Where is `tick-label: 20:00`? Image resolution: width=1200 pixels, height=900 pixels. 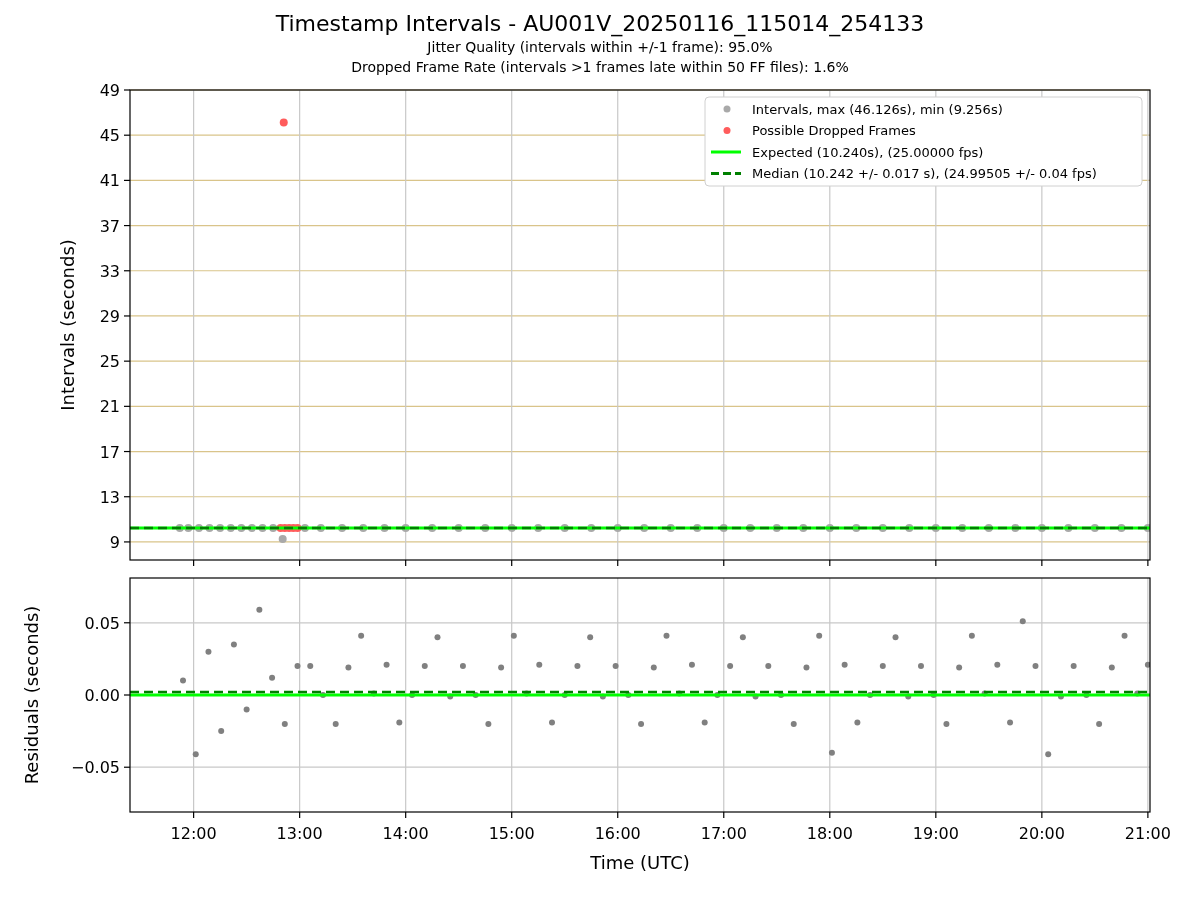 tick-label: 20:00 is located at coordinates (1041, 833).